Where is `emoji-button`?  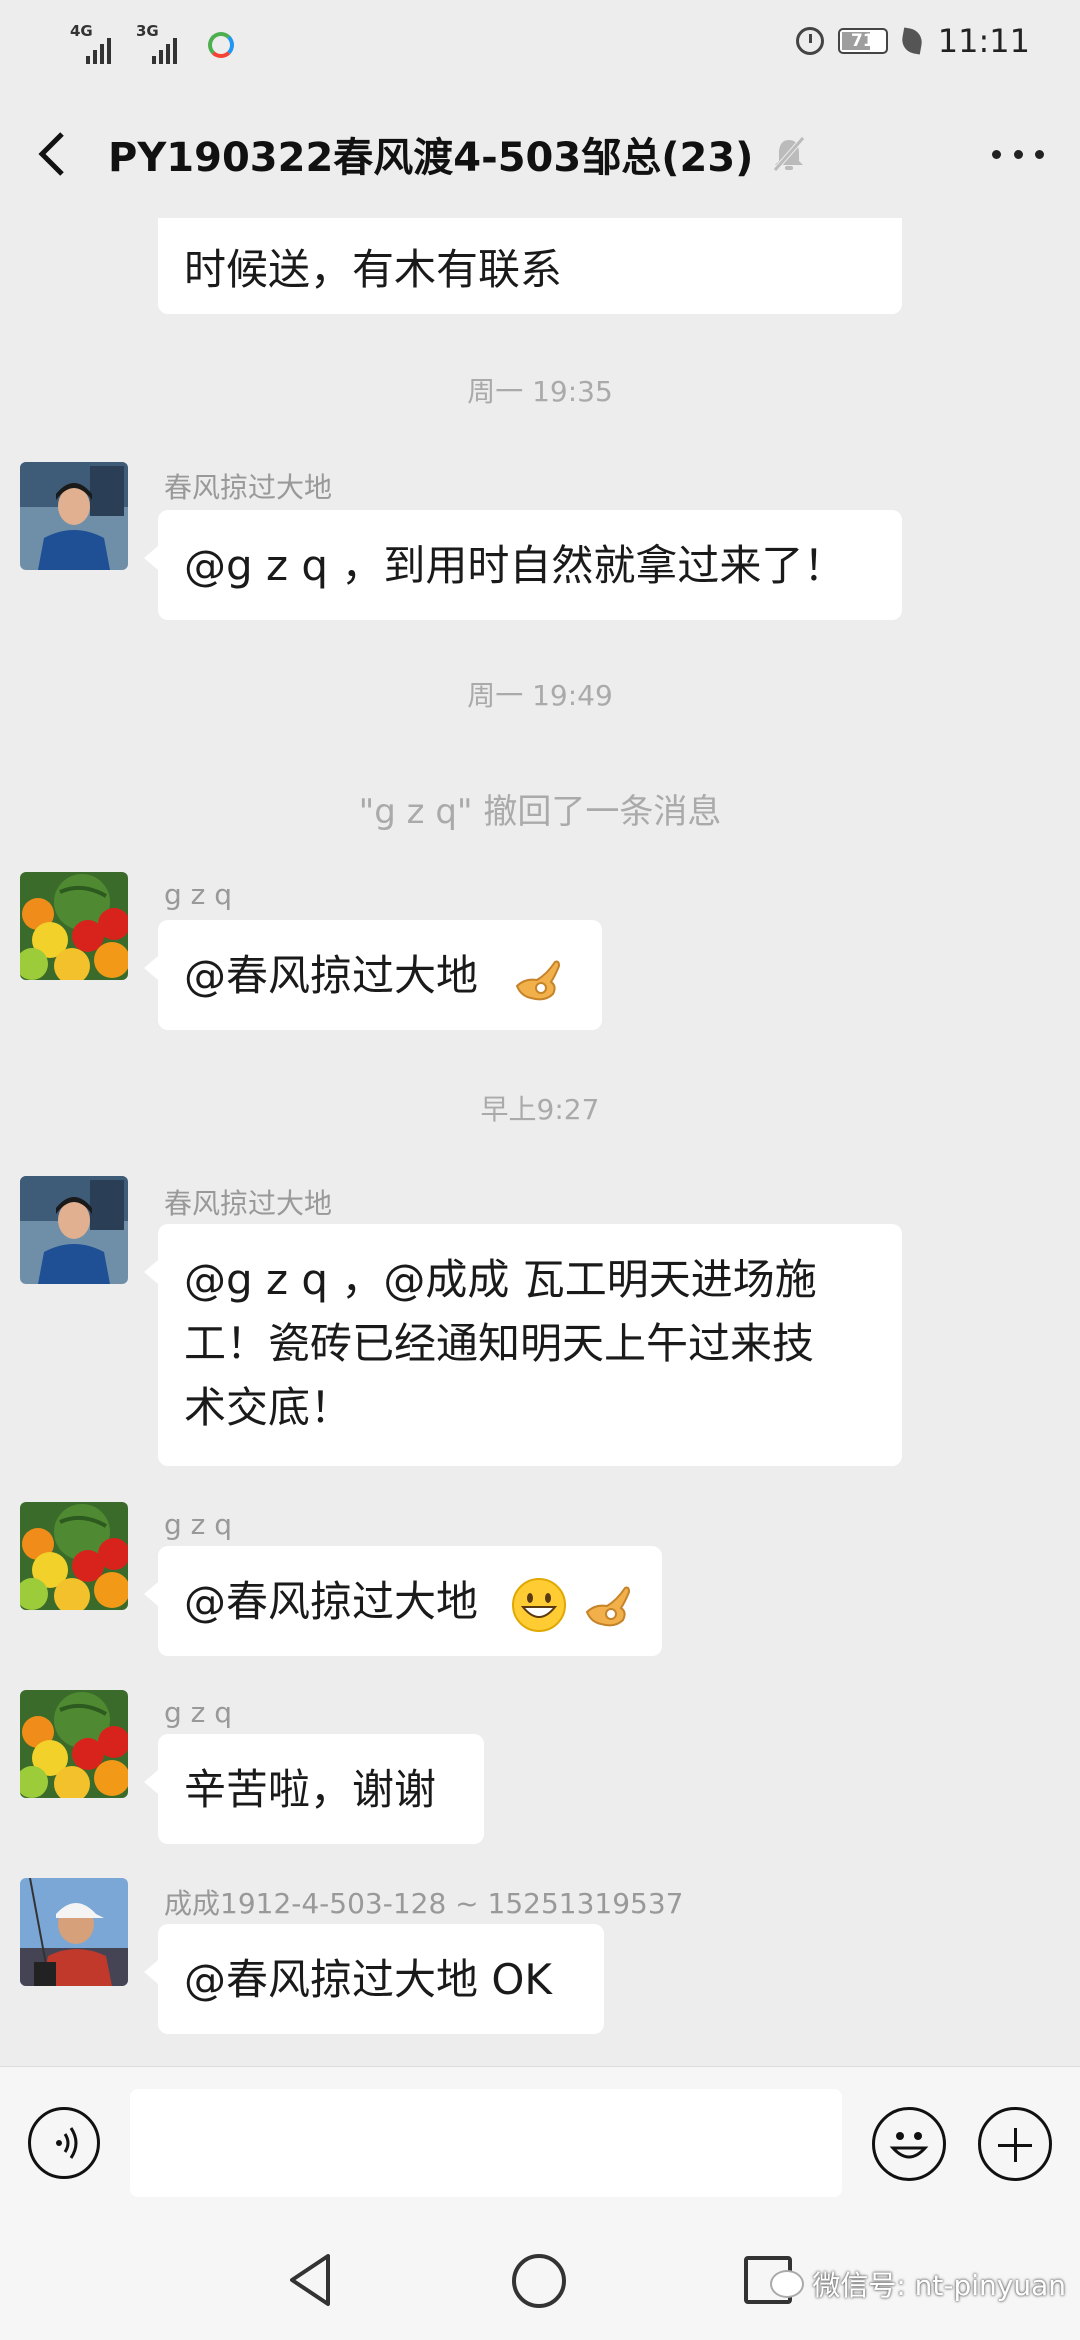
emoji-button is located at coordinates (909, 2144).